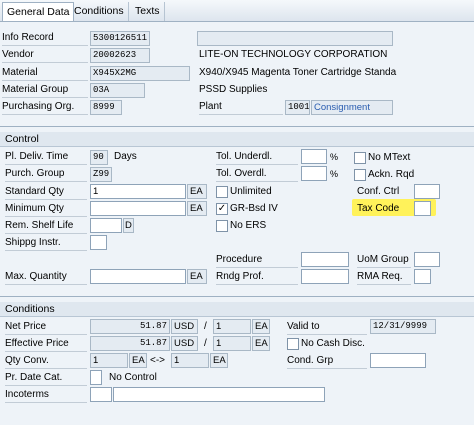 This screenshot has width=474, height=425. What do you see at coordinates (133, 377) in the screenshot?
I see `pr-date-cat-description: No Control` at bounding box center [133, 377].